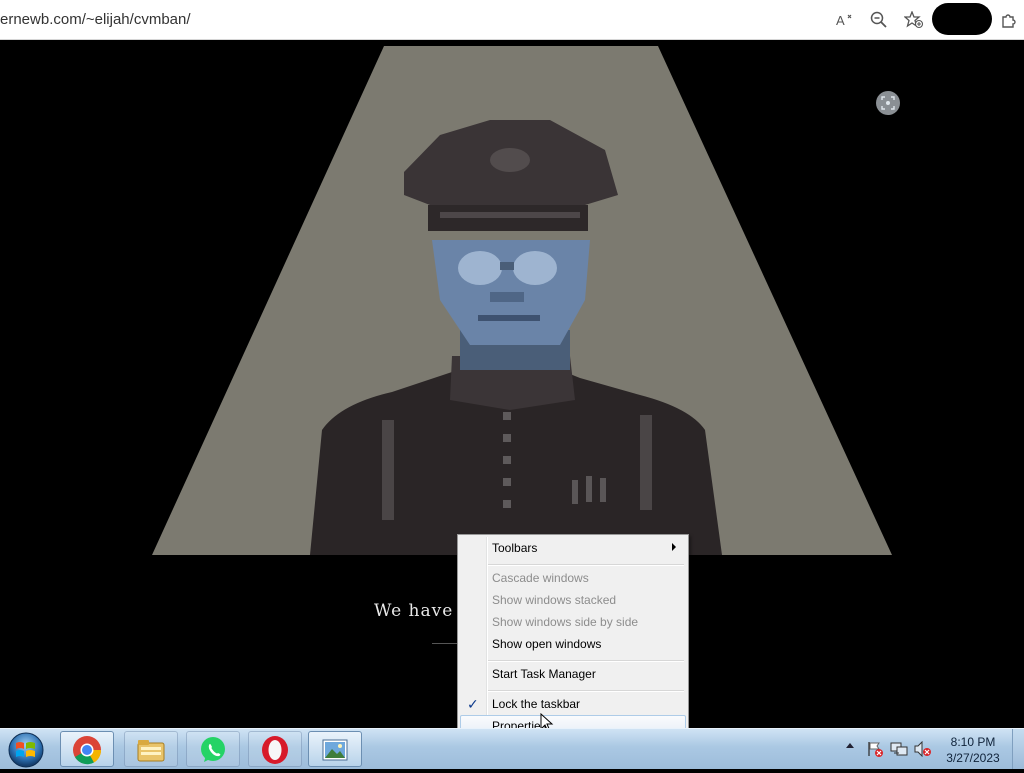 The width and height of the screenshot is (1024, 773). What do you see at coordinates (1018, 749) in the screenshot?
I see `show-desktop-button` at bounding box center [1018, 749].